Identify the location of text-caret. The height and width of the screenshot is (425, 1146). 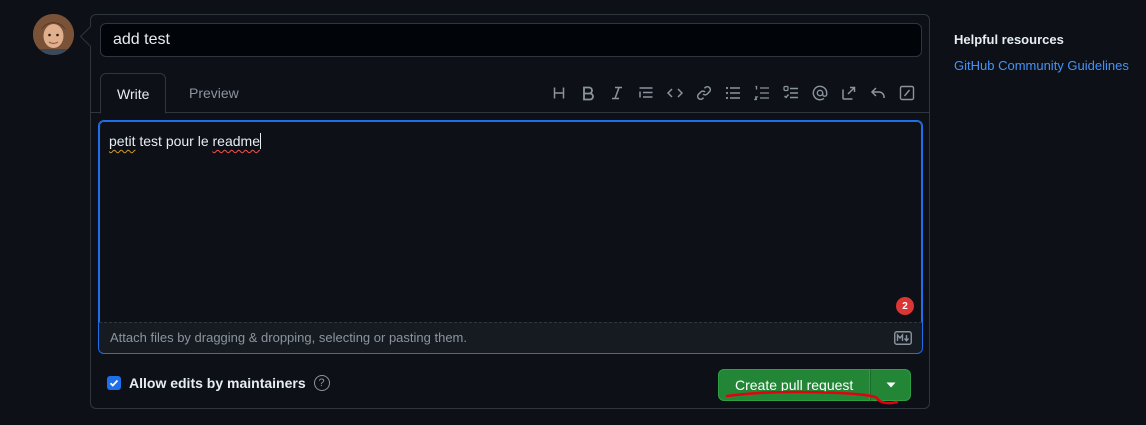
(260, 141).